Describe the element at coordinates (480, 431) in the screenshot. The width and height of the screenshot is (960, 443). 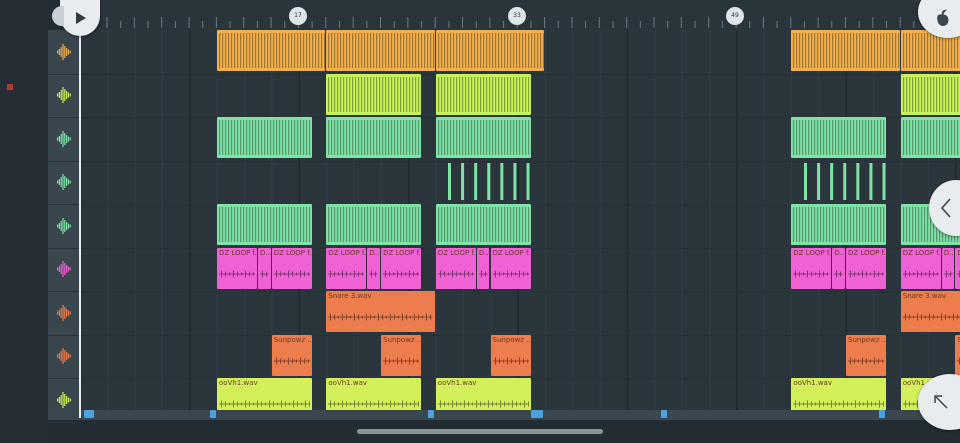
I see `home-indicator` at that location.